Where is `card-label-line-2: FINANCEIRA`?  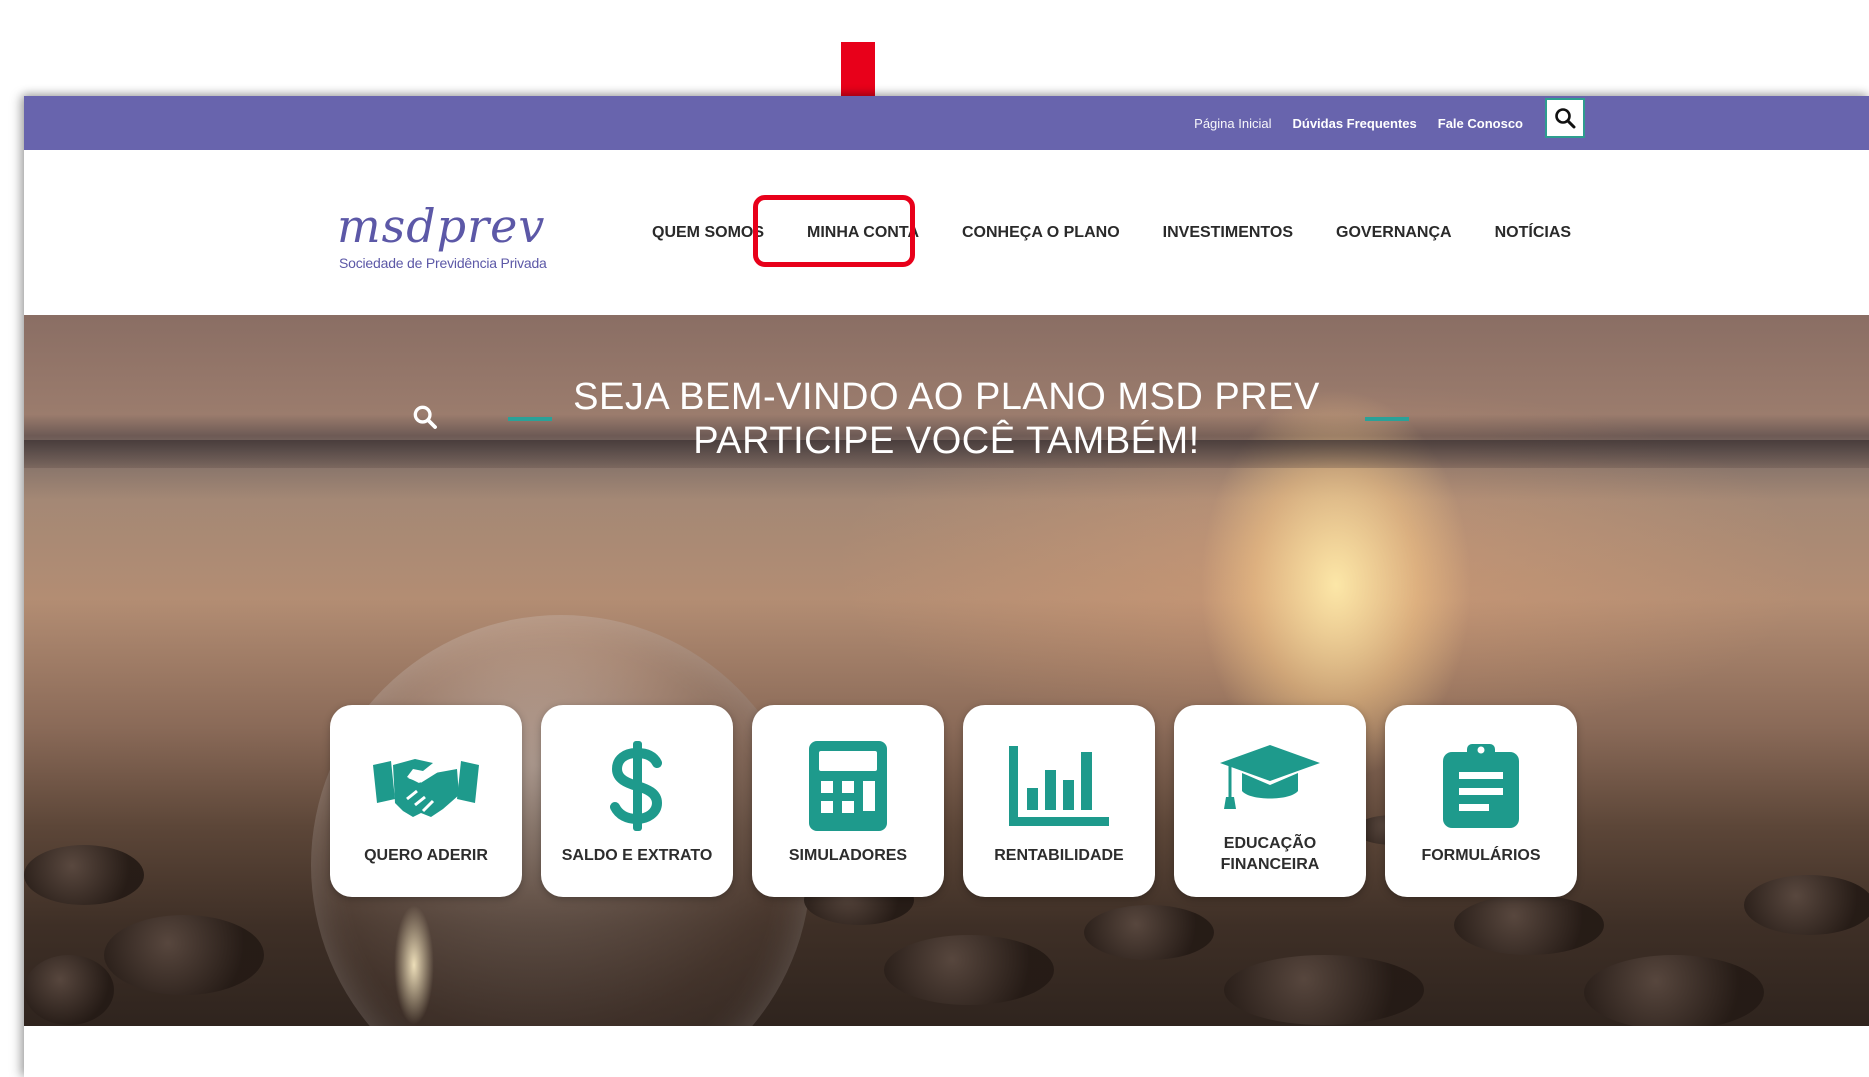 card-label-line-2: FINANCEIRA is located at coordinates (1270, 864).